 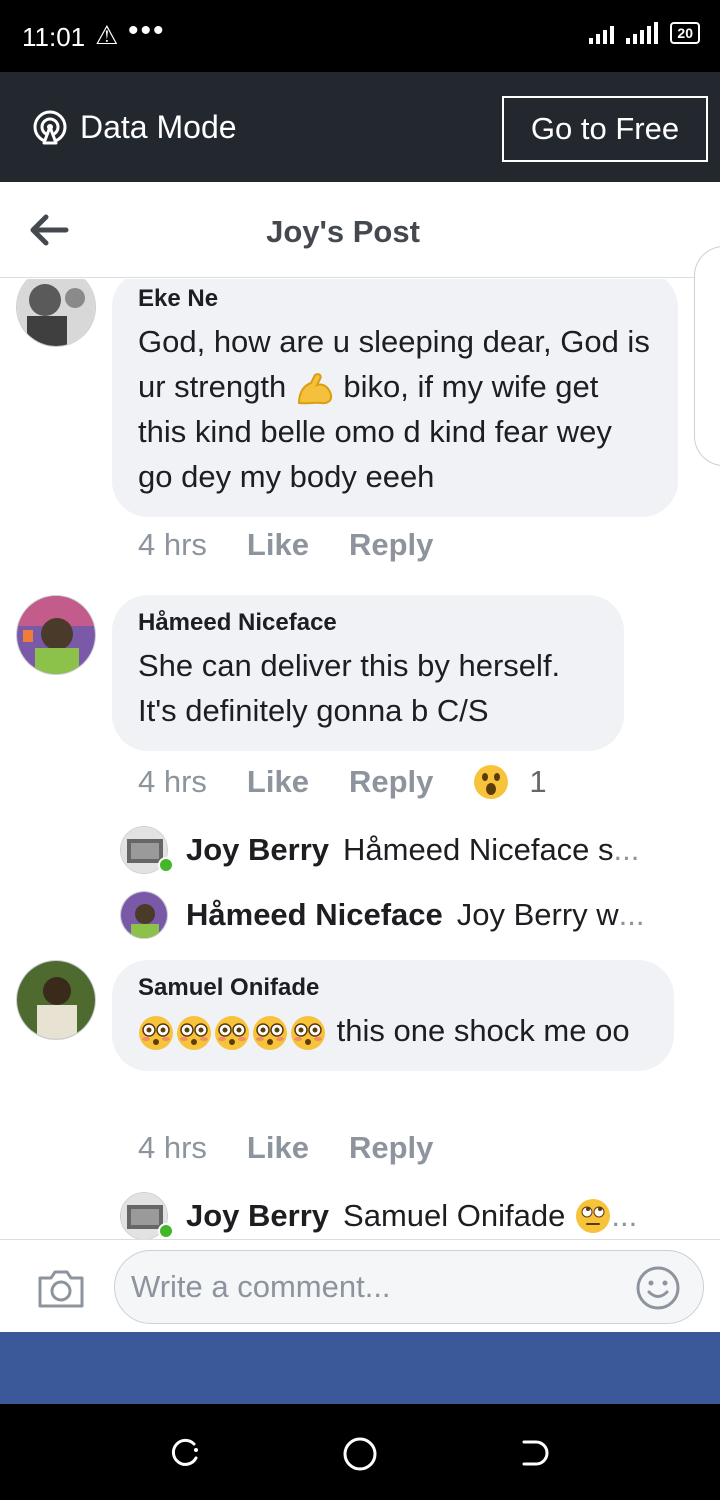 What do you see at coordinates (658, 1288) in the screenshot?
I see `emoji-picker-icon` at bounding box center [658, 1288].